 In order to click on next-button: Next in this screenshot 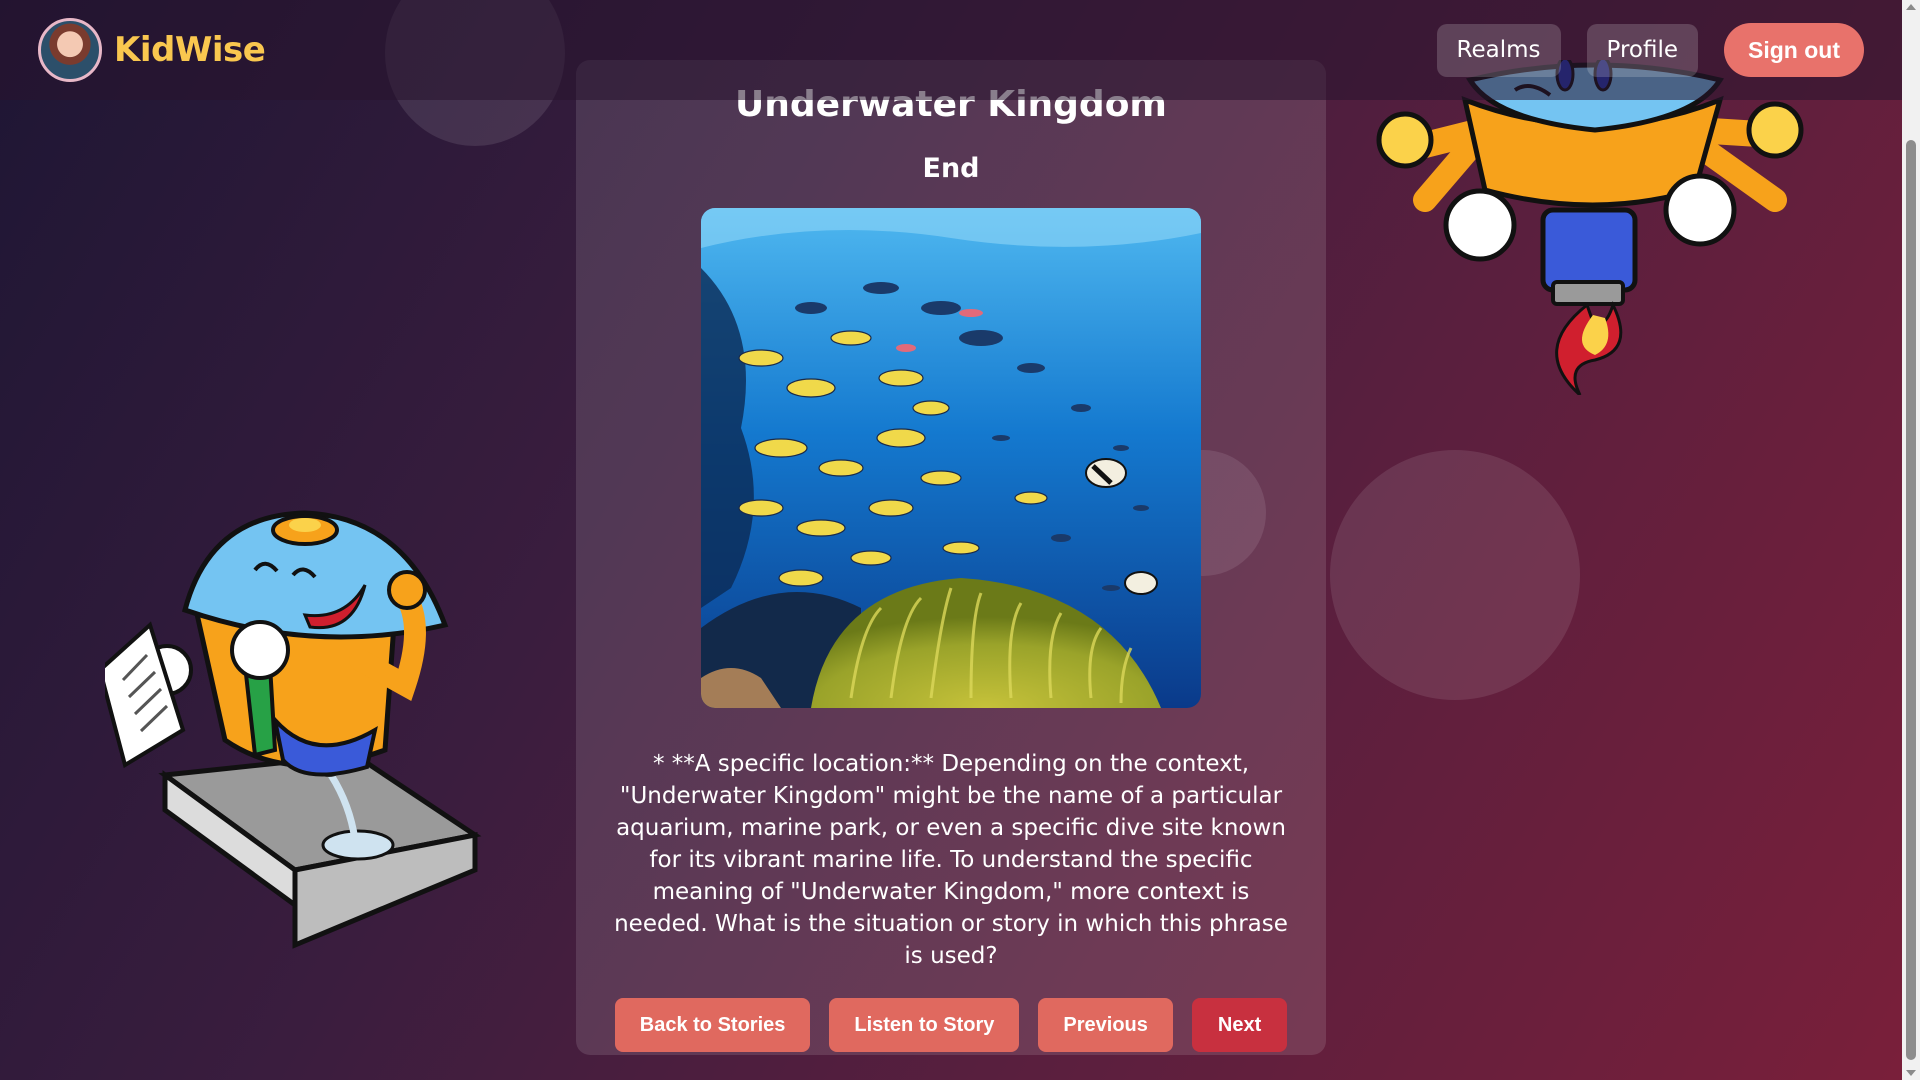, I will do `click(1239, 1025)`.